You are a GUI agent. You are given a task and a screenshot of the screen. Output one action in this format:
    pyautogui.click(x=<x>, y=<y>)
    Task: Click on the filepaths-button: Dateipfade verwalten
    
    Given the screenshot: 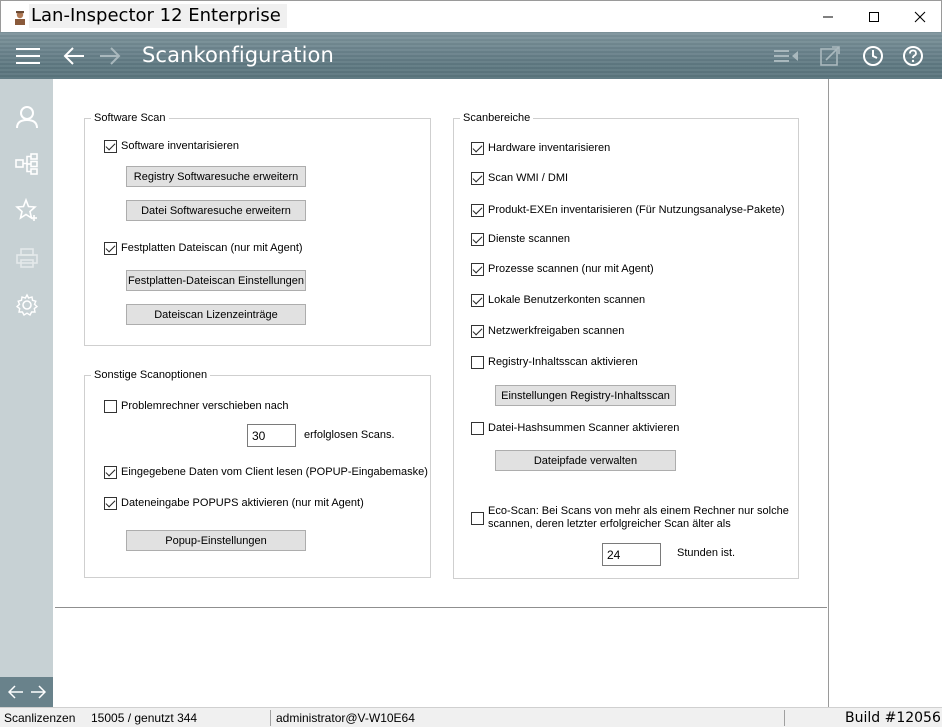 What is the action you would take?
    pyautogui.click(x=585, y=460)
    